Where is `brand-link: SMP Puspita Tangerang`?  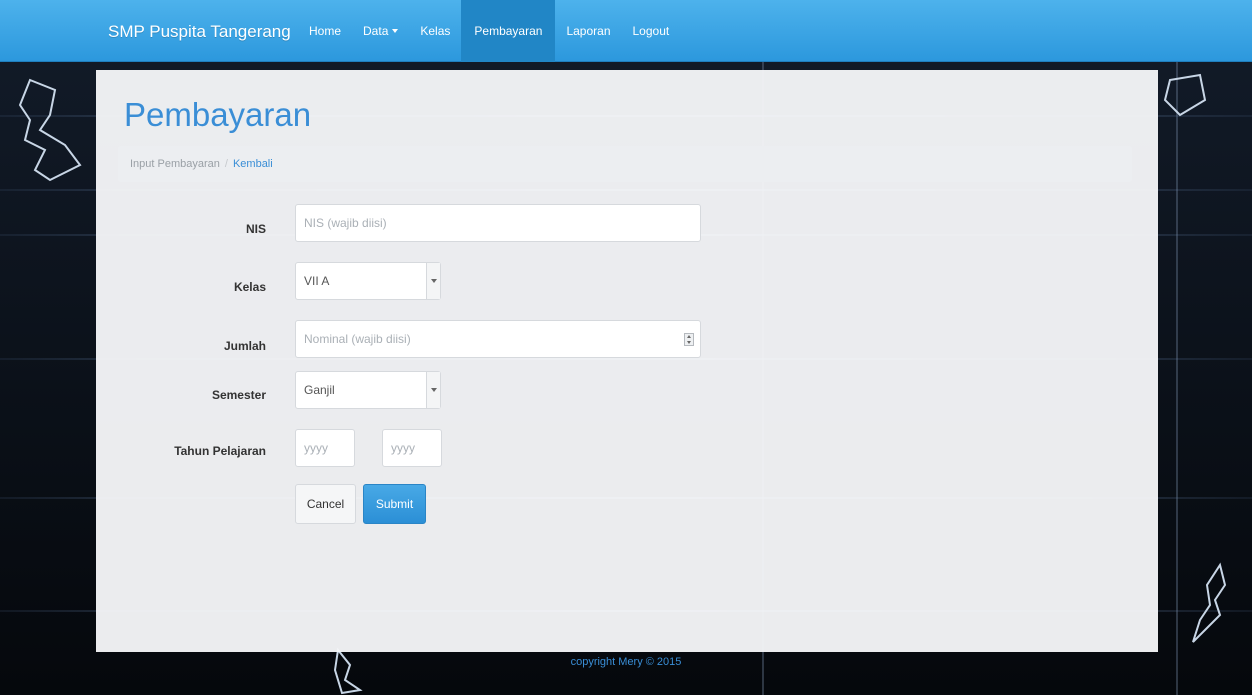
brand-link: SMP Puspita Tangerang is located at coordinates (199, 32).